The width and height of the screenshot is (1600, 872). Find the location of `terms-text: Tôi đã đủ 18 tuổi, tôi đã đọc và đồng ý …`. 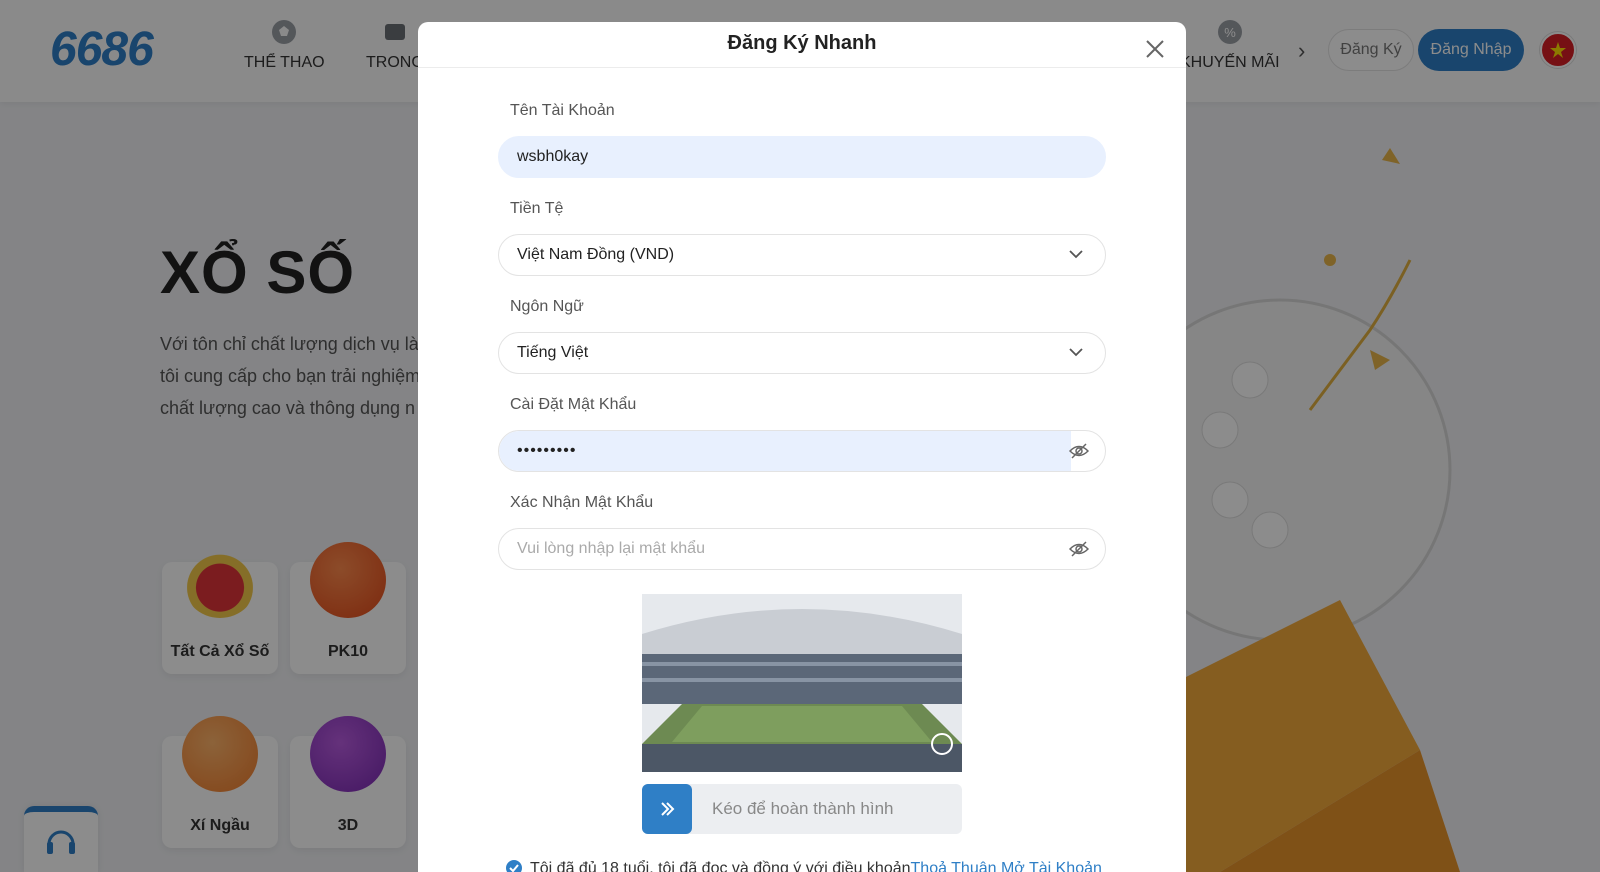

terms-text: Tôi đã đủ 18 tuổi, tôi đã đọc và đồng ý … is located at coordinates (720, 866).